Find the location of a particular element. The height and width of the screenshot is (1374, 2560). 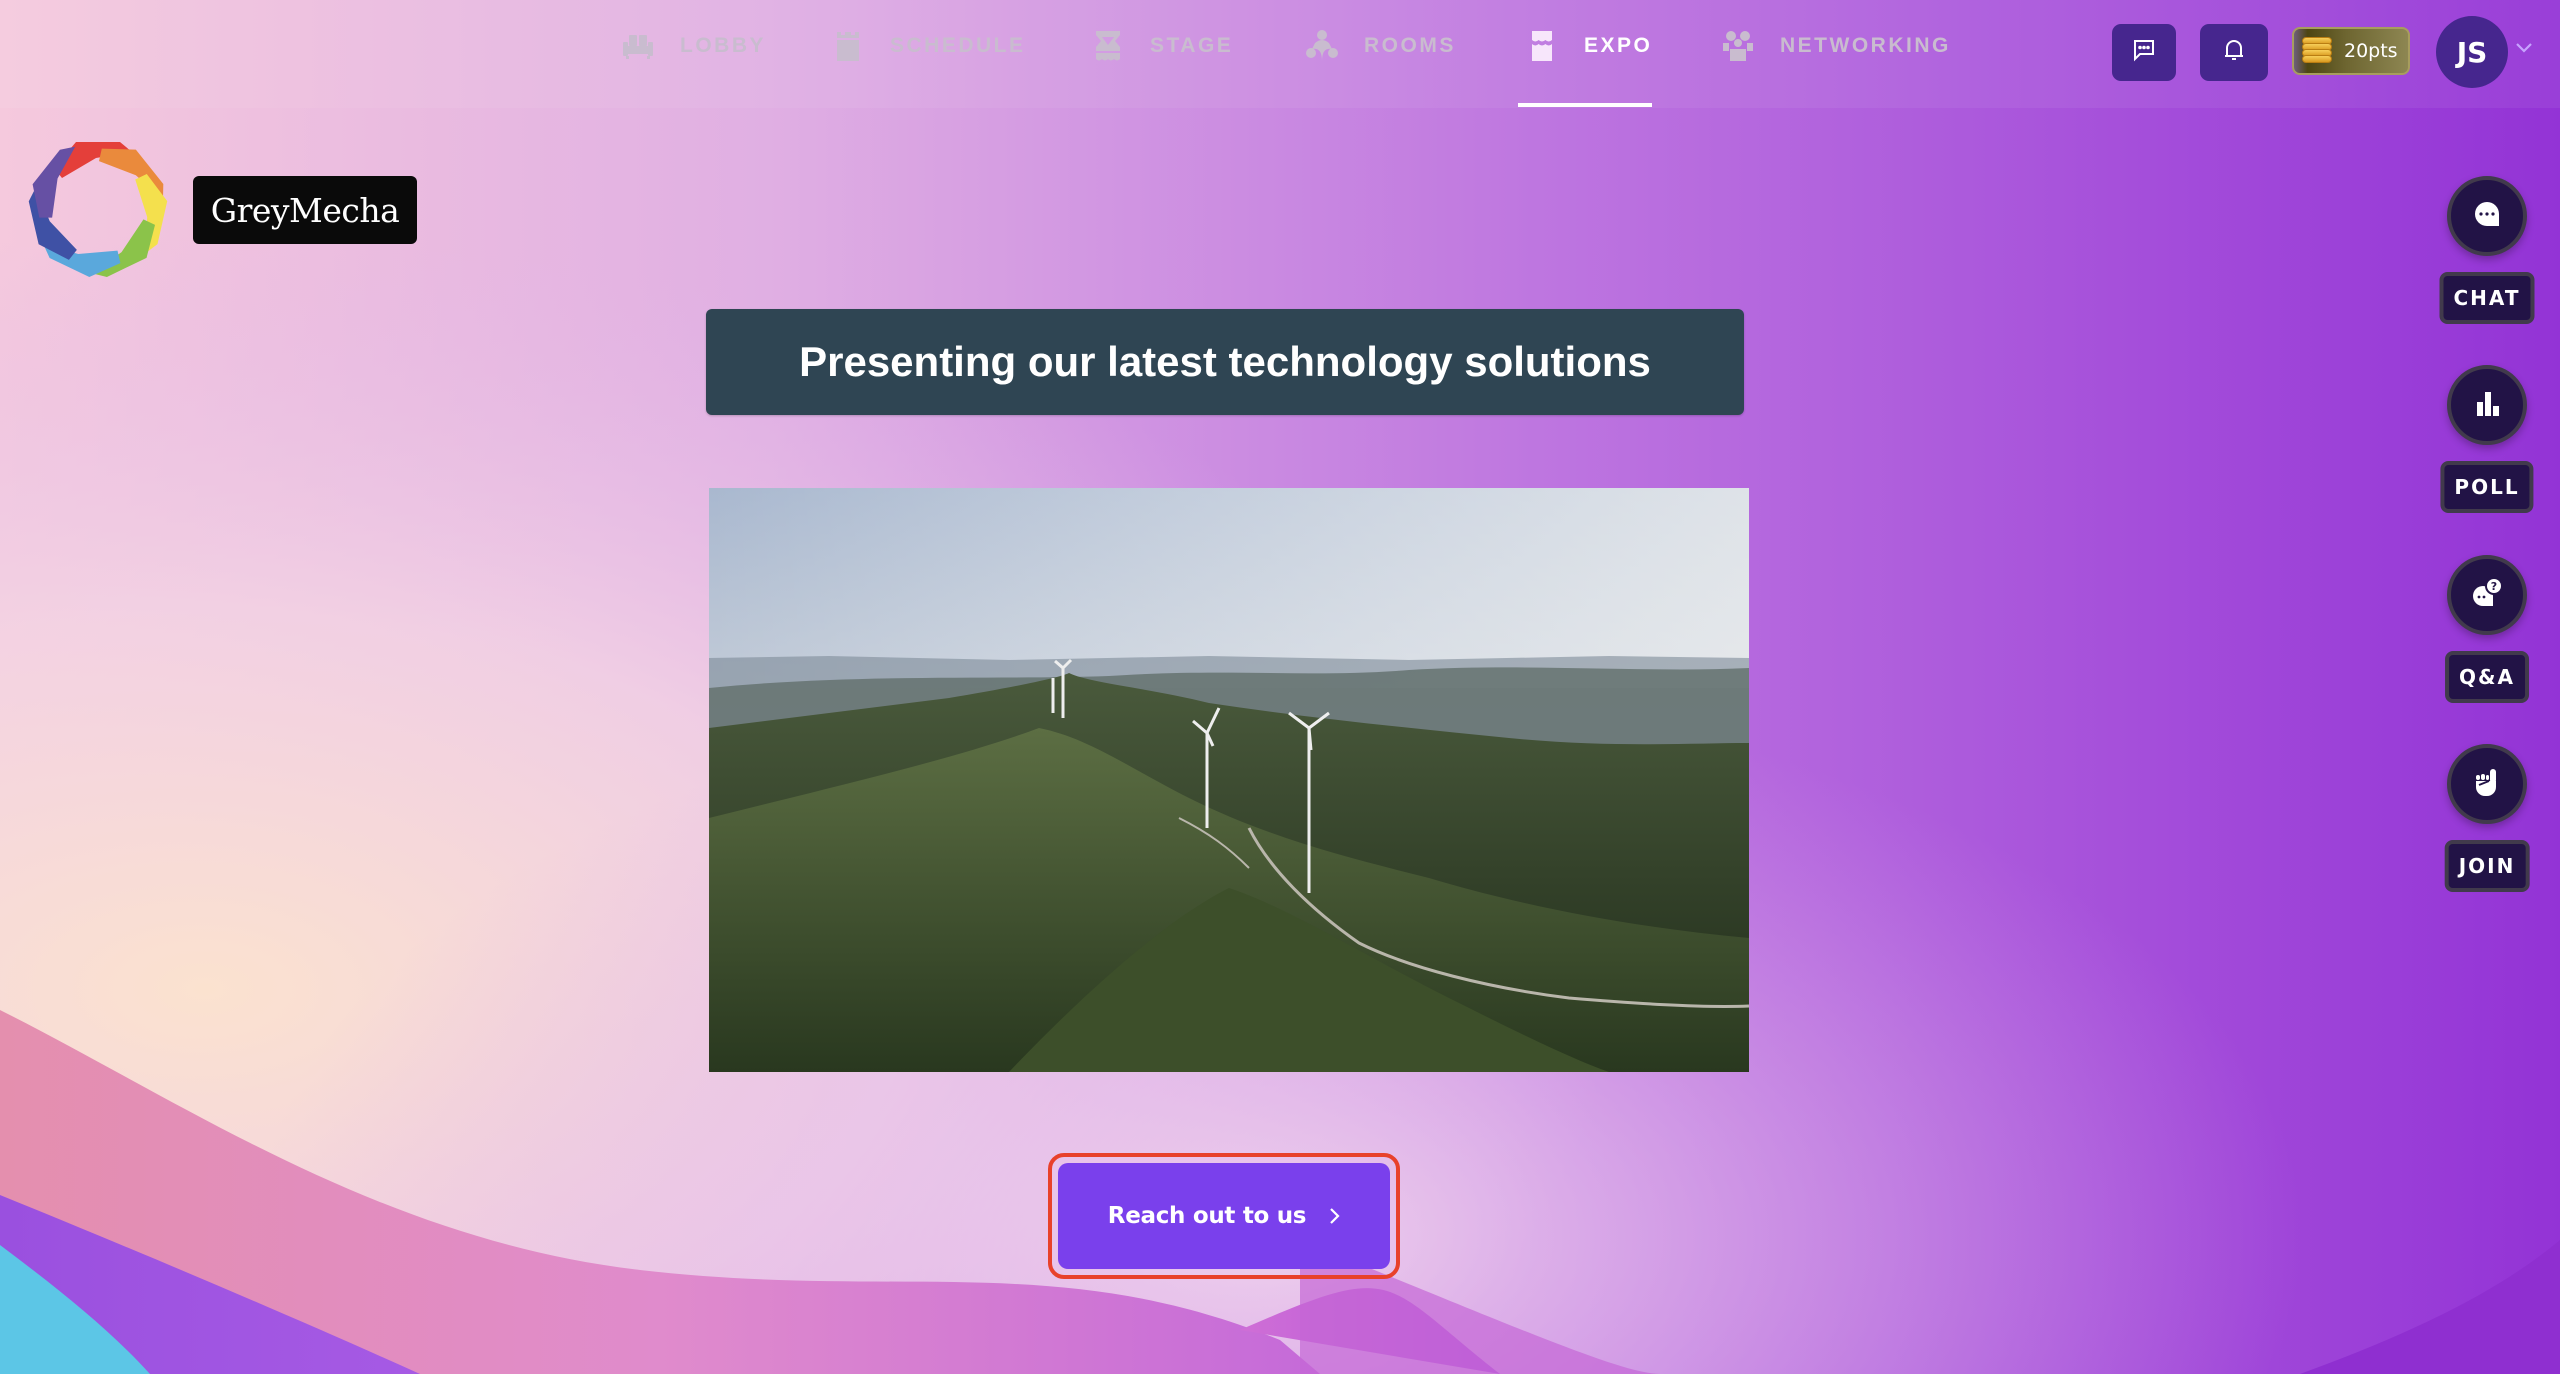

nav-item-stage: STAGE is located at coordinates (1161, 46).